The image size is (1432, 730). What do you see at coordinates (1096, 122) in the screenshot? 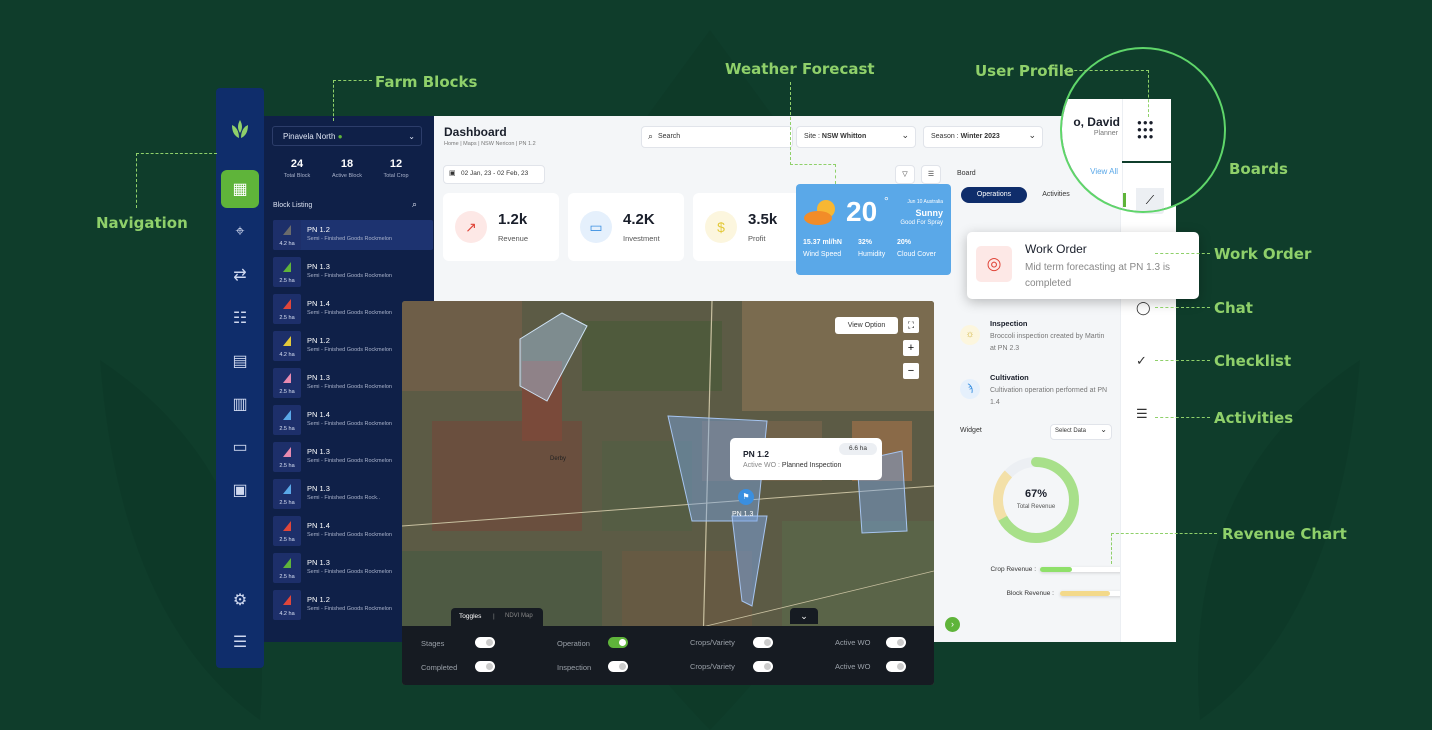
I see `user-name: o, David` at bounding box center [1096, 122].